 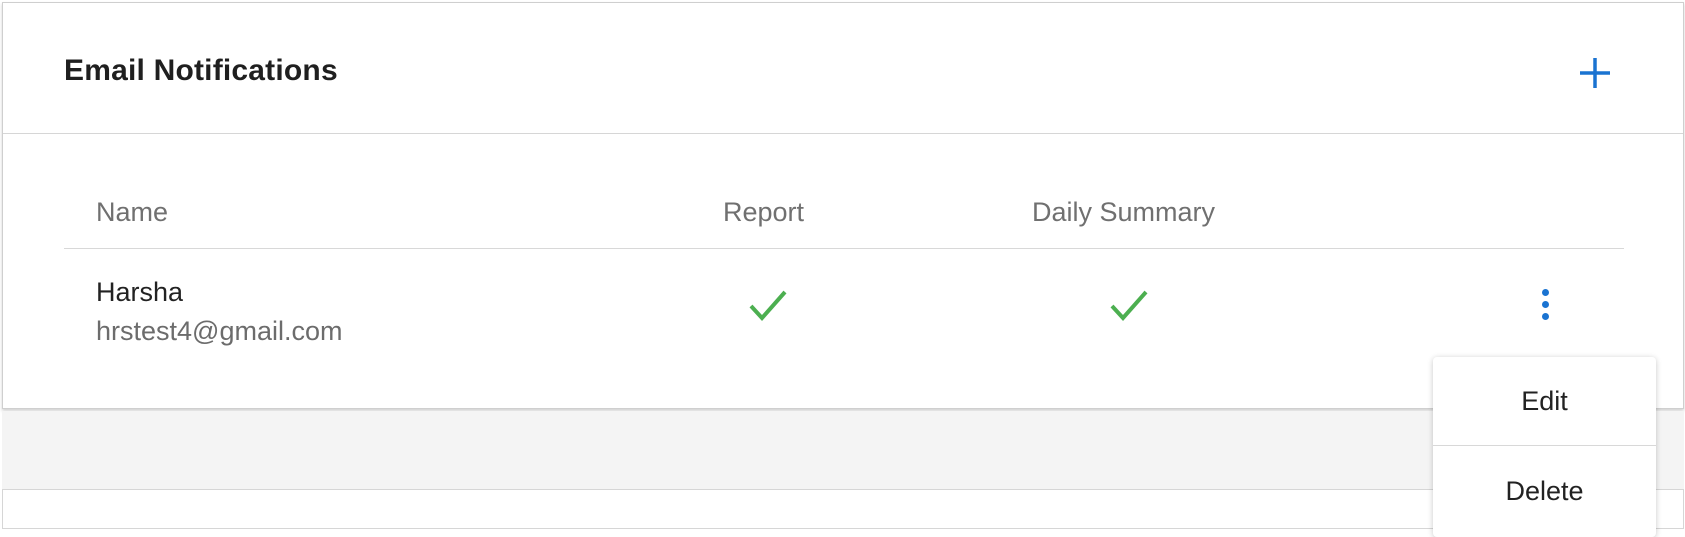 What do you see at coordinates (219, 331) in the screenshot?
I see `recipient-email: hrstest4@gmail.com` at bounding box center [219, 331].